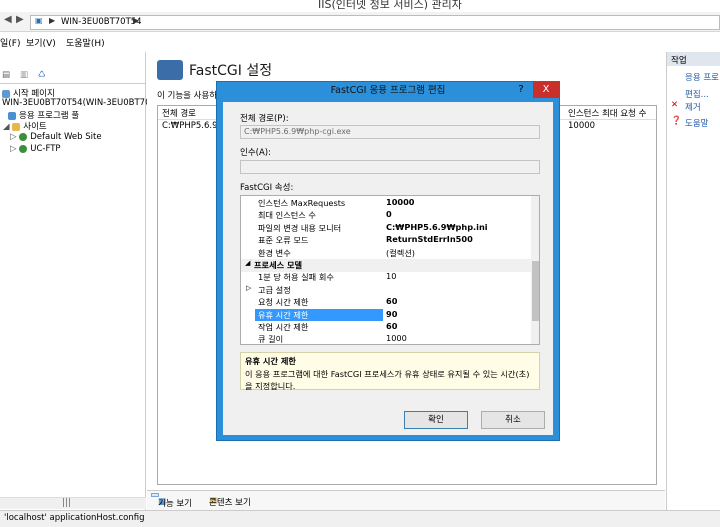 This screenshot has width=720, height=527. I want to click on connections-hscrollbar: |||, so click(73, 503).